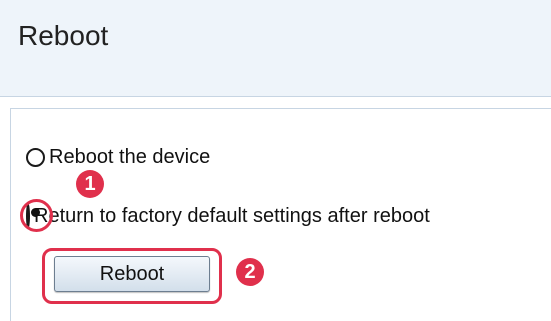  What do you see at coordinates (132, 274) in the screenshot?
I see `reboot-button: Reboot` at bounding box center [132, 274].